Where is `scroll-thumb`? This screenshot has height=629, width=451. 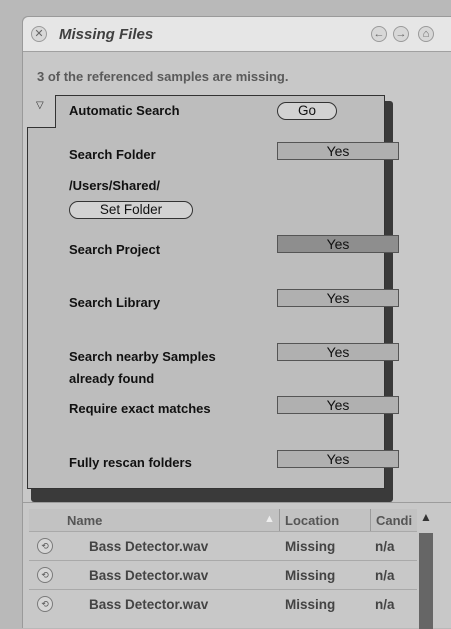
scroll-thumb is located at coordinates (426, 581).